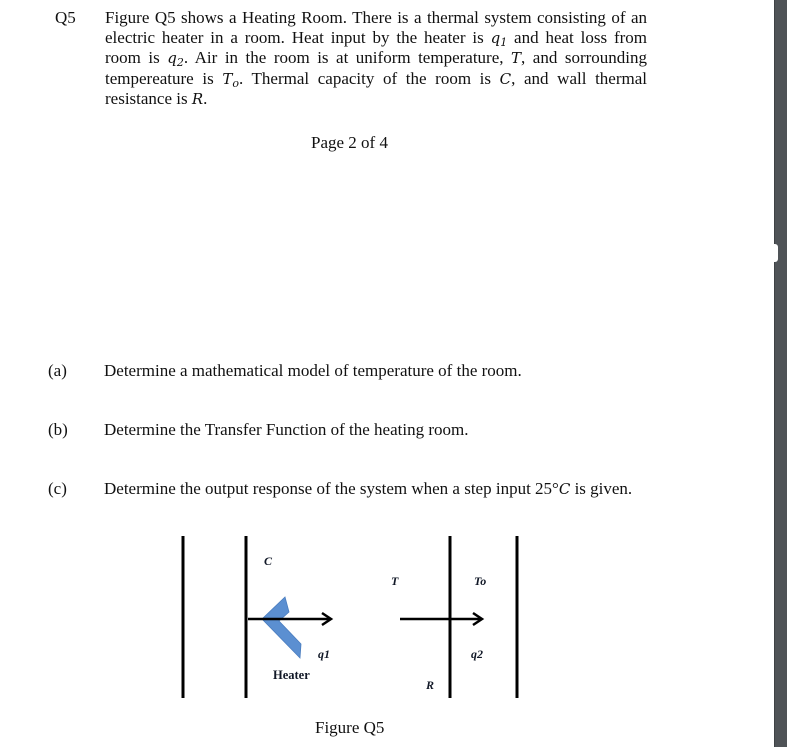 Image resolution: width=787 pixels, height=747 pixels. I want to click on symbol-to: To, so click(230, 79).